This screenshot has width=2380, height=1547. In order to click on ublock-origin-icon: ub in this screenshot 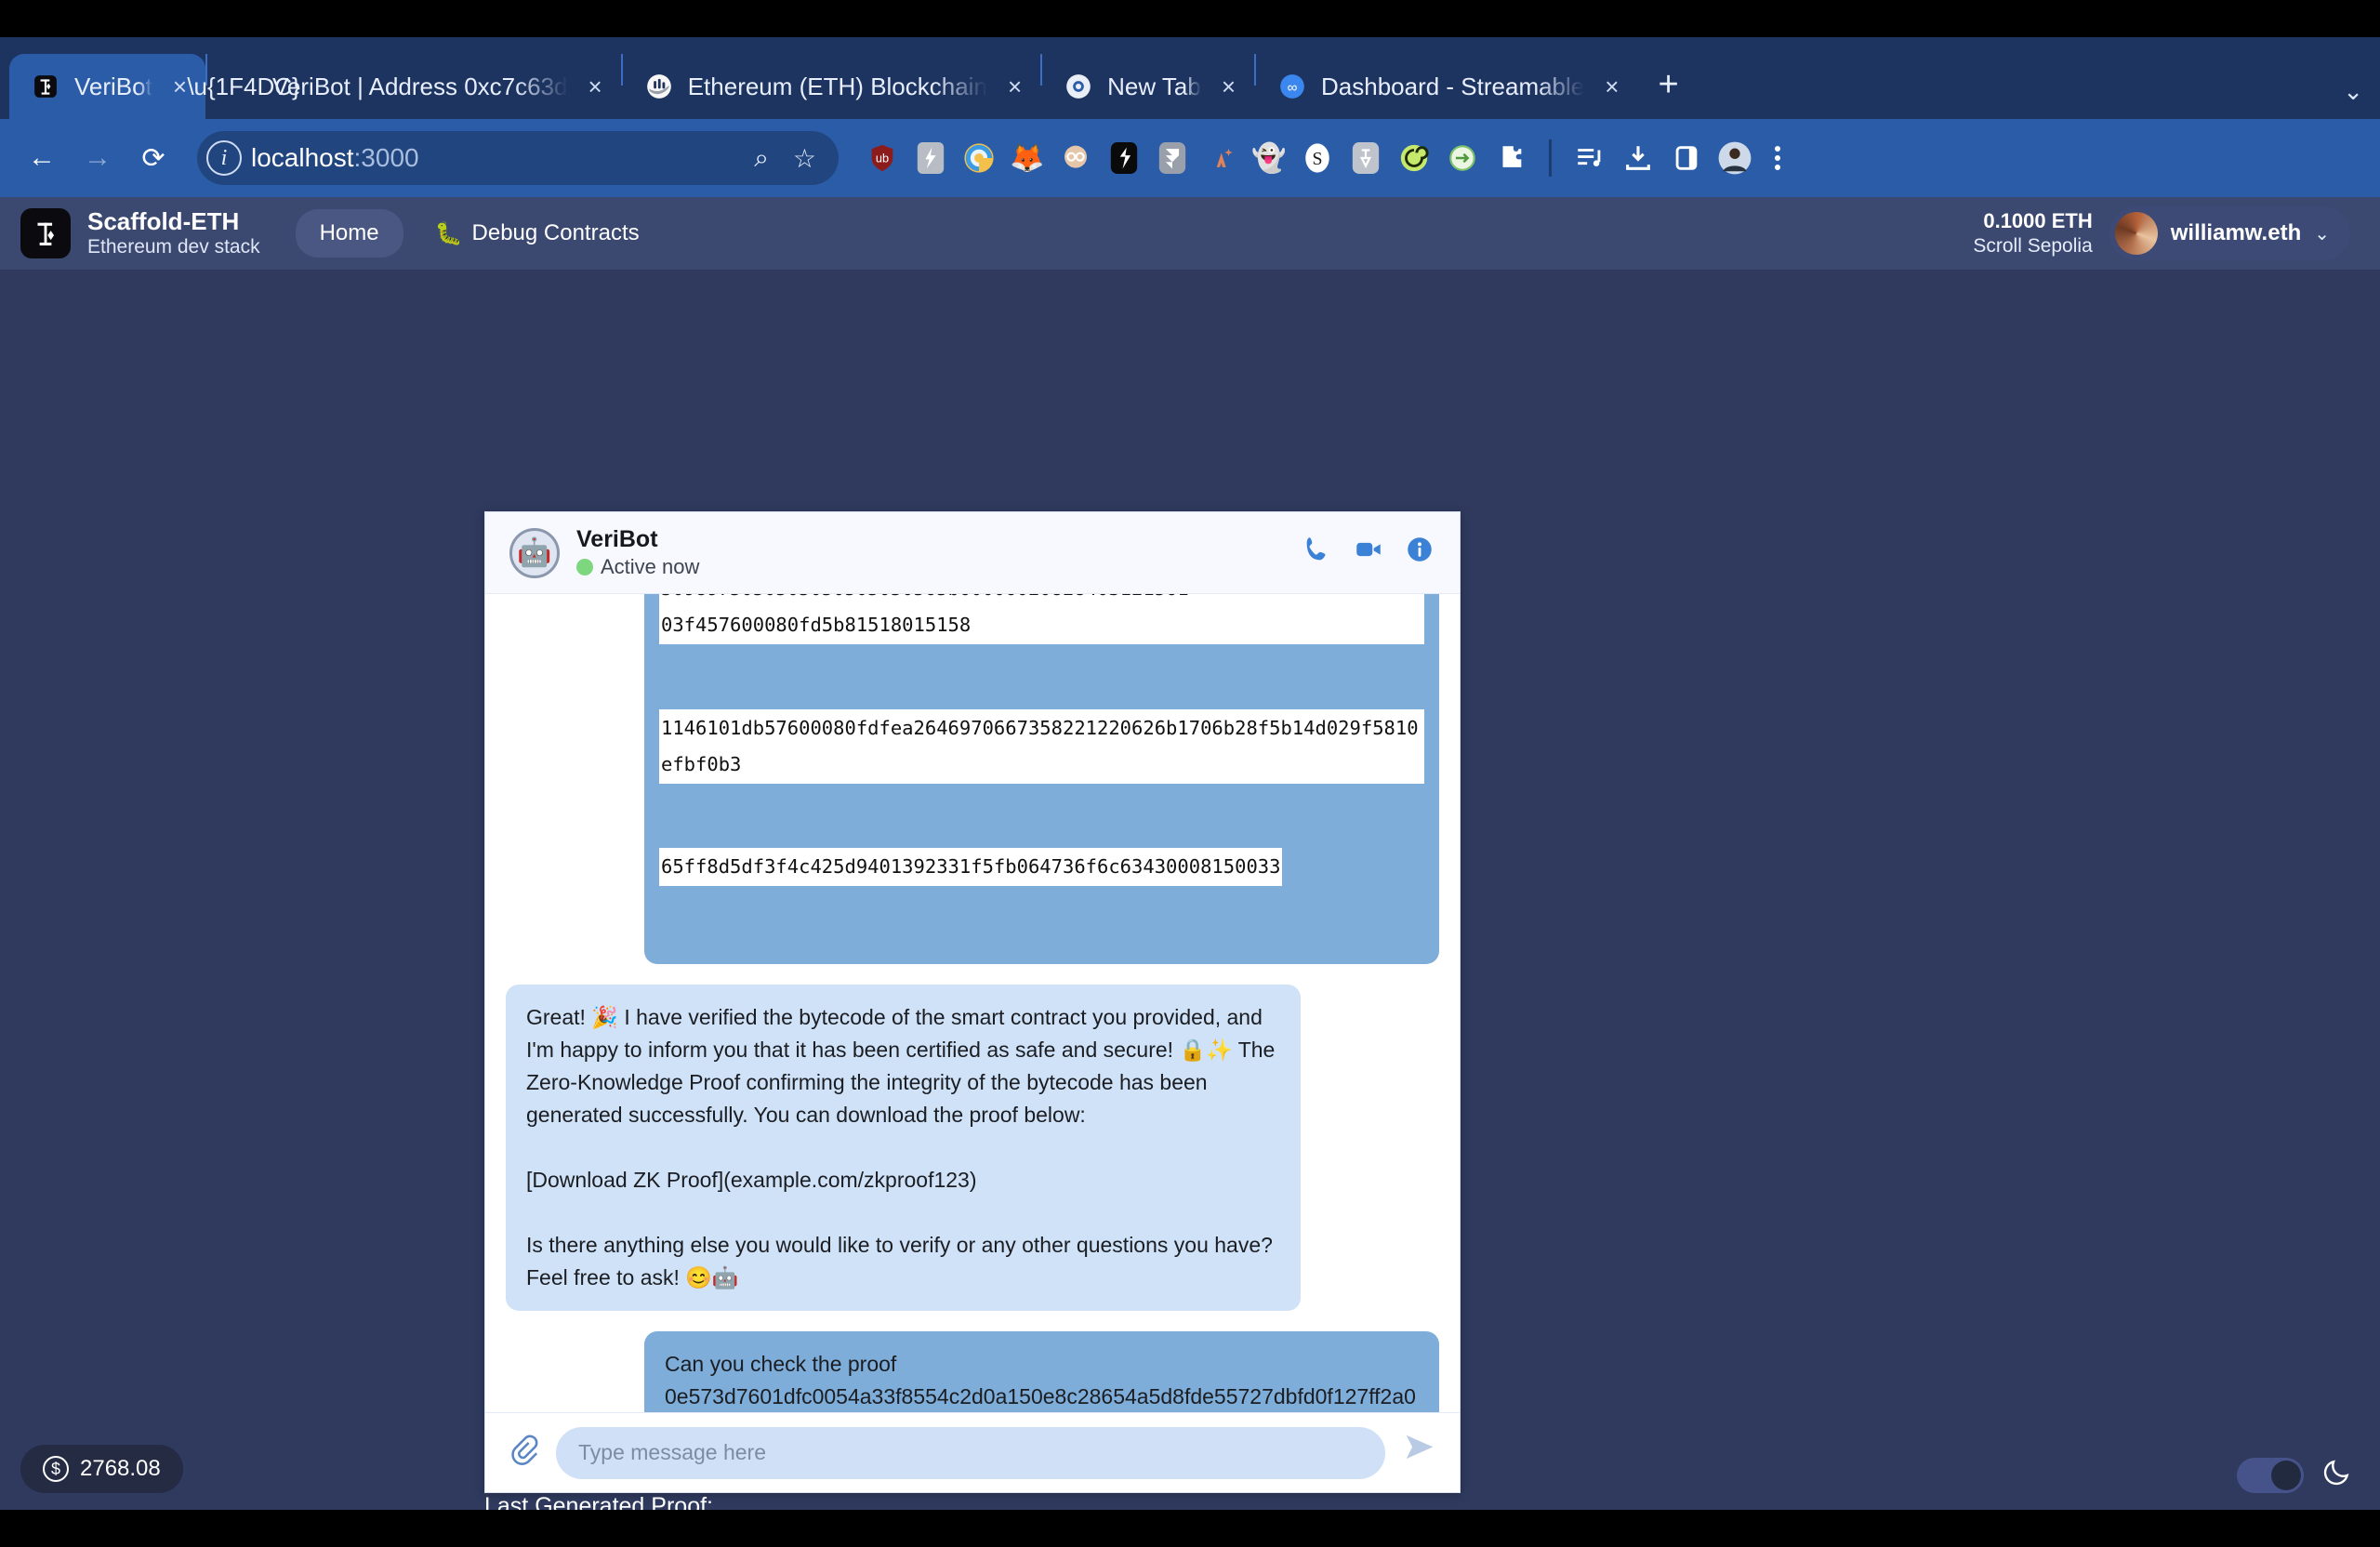, I will do `click(882, 158)`.